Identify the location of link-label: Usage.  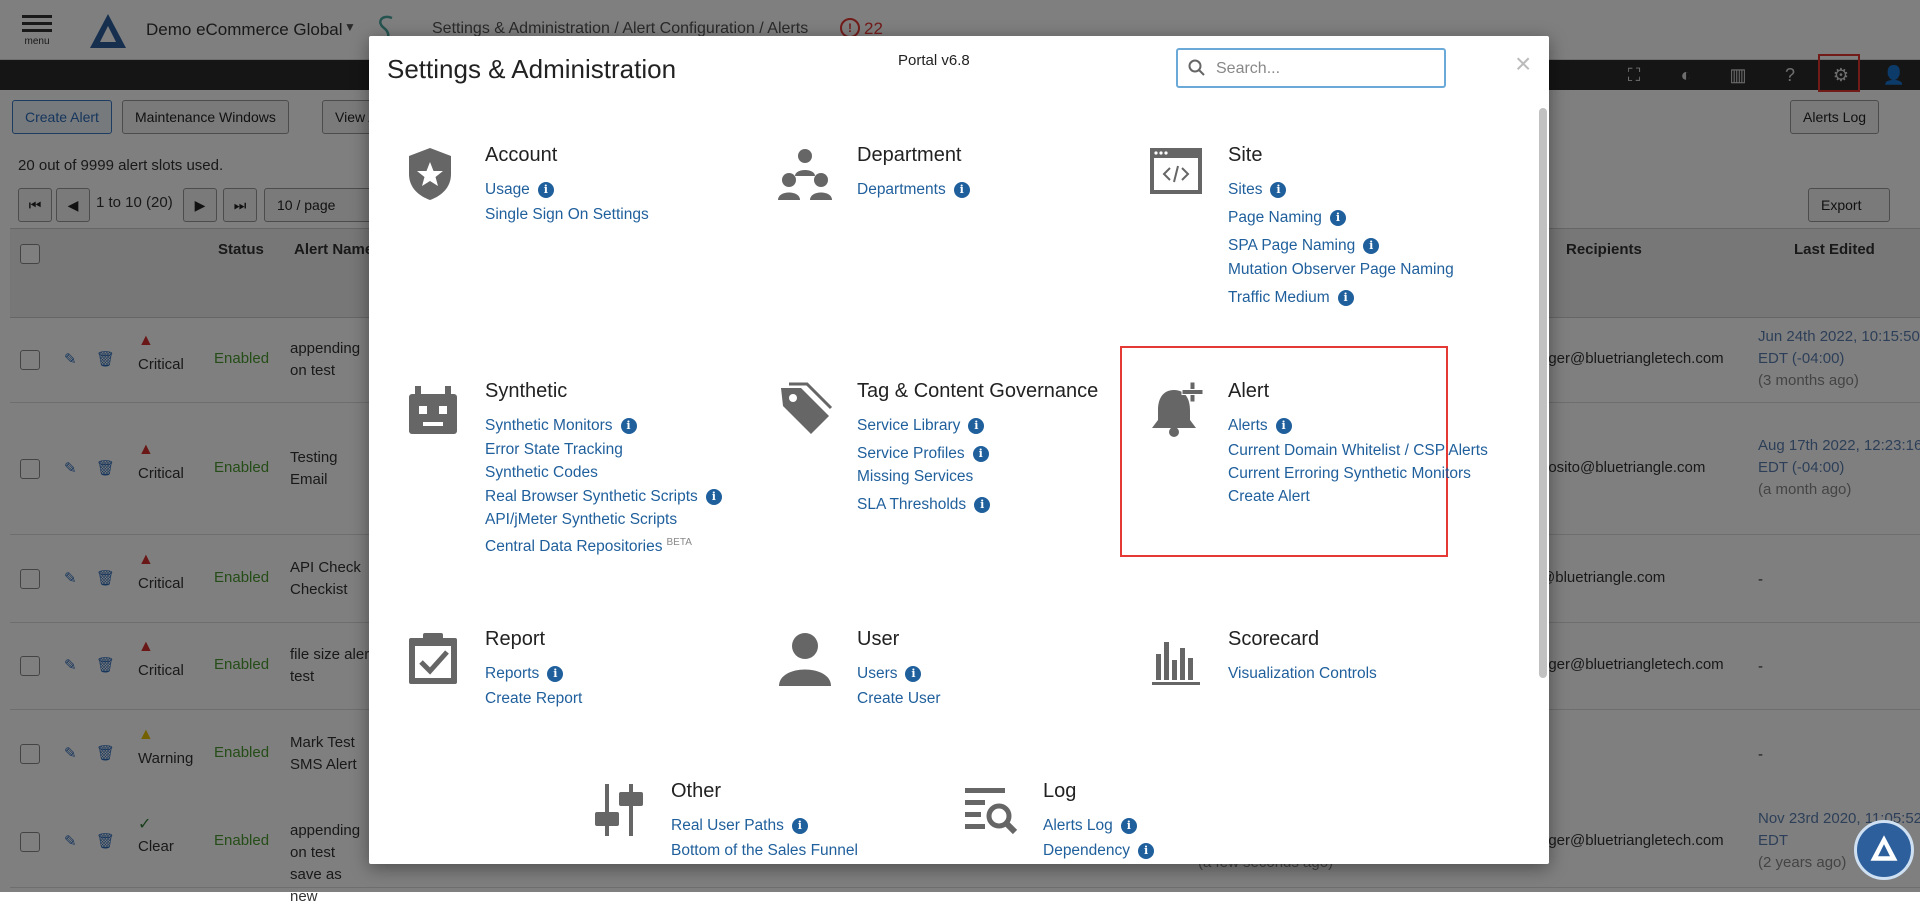
(507, 189).